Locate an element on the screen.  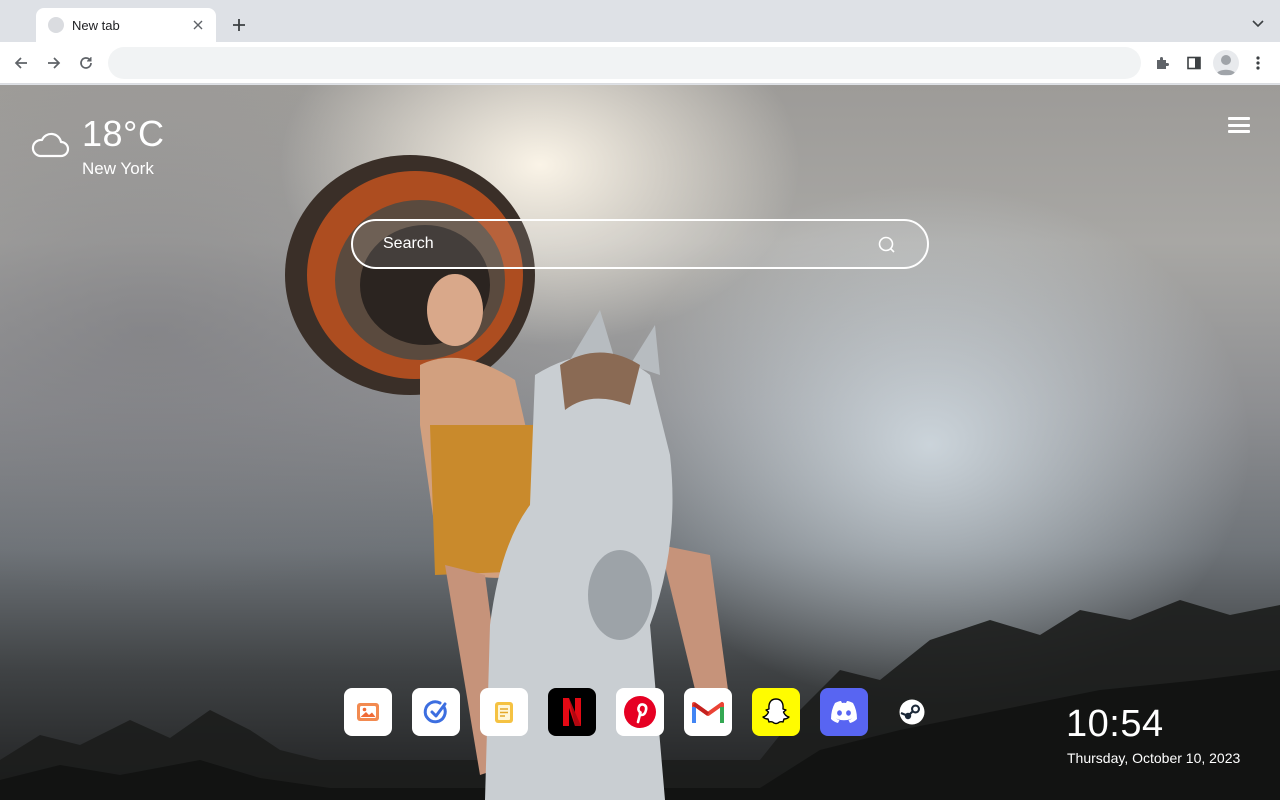
back-arrow-icon is located at coordinates (21, 63).